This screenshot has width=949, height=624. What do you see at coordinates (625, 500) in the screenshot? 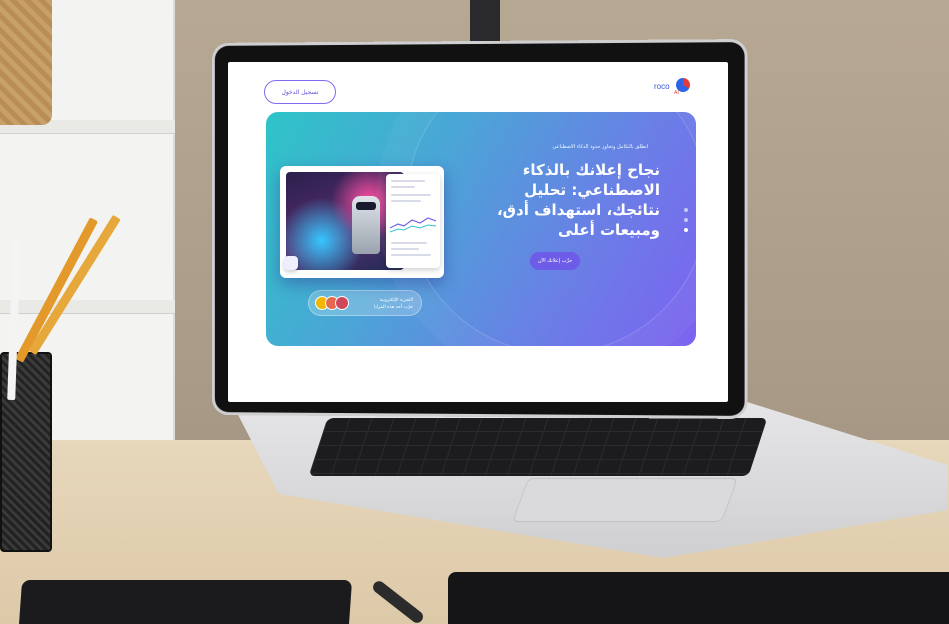
I see `laptop-trackpad` at bounding box center [625, 500].